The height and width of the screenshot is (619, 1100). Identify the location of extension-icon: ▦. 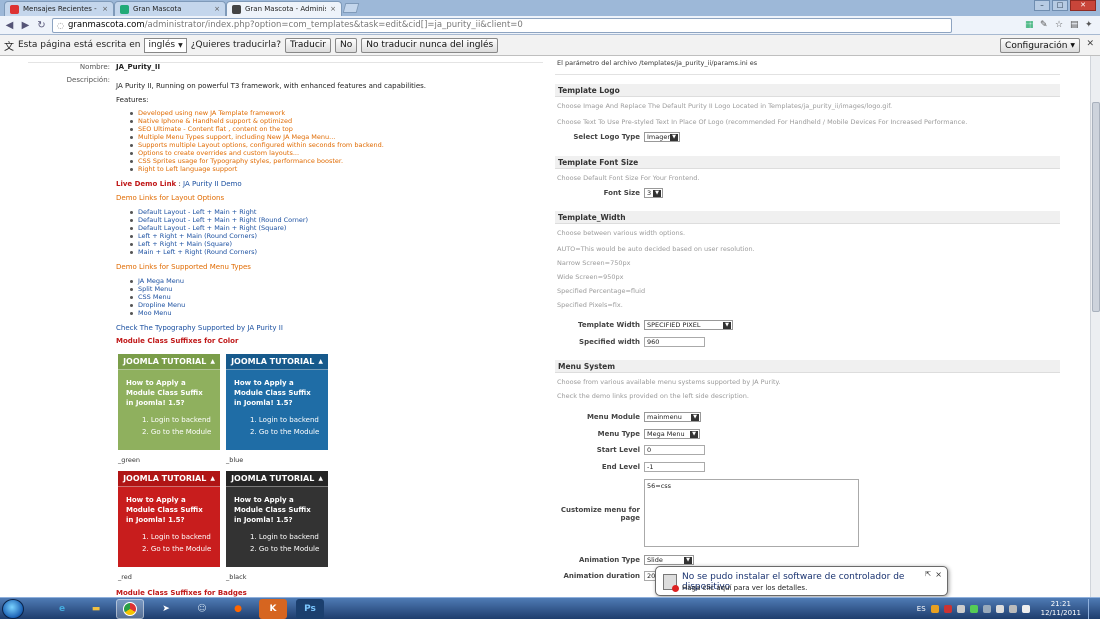
(1029, 25).